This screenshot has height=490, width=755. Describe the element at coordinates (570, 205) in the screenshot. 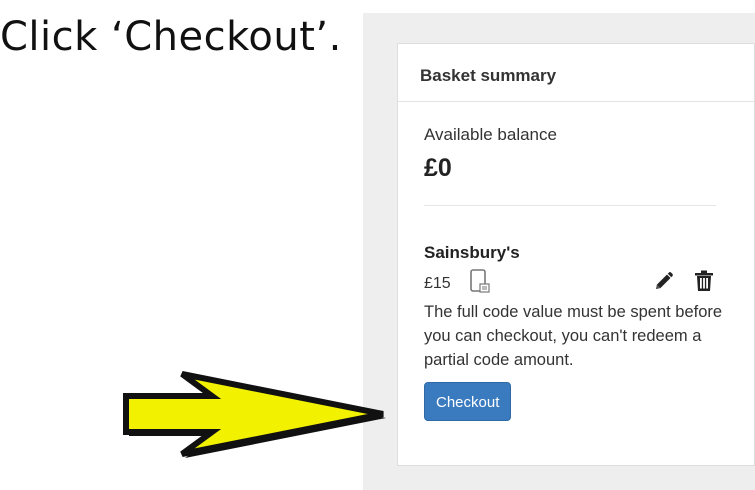

I see `divider` at that location.